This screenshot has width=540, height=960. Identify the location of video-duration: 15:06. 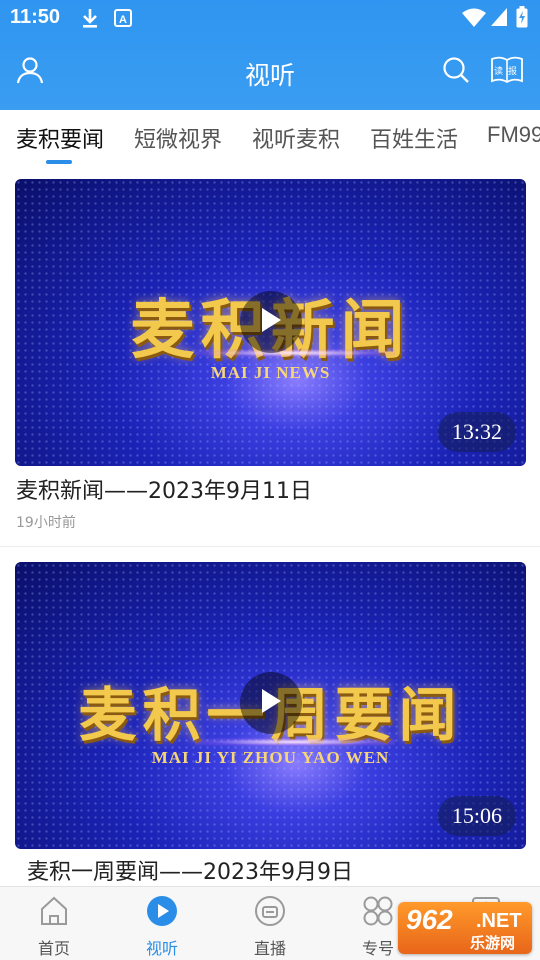
(476, 816).